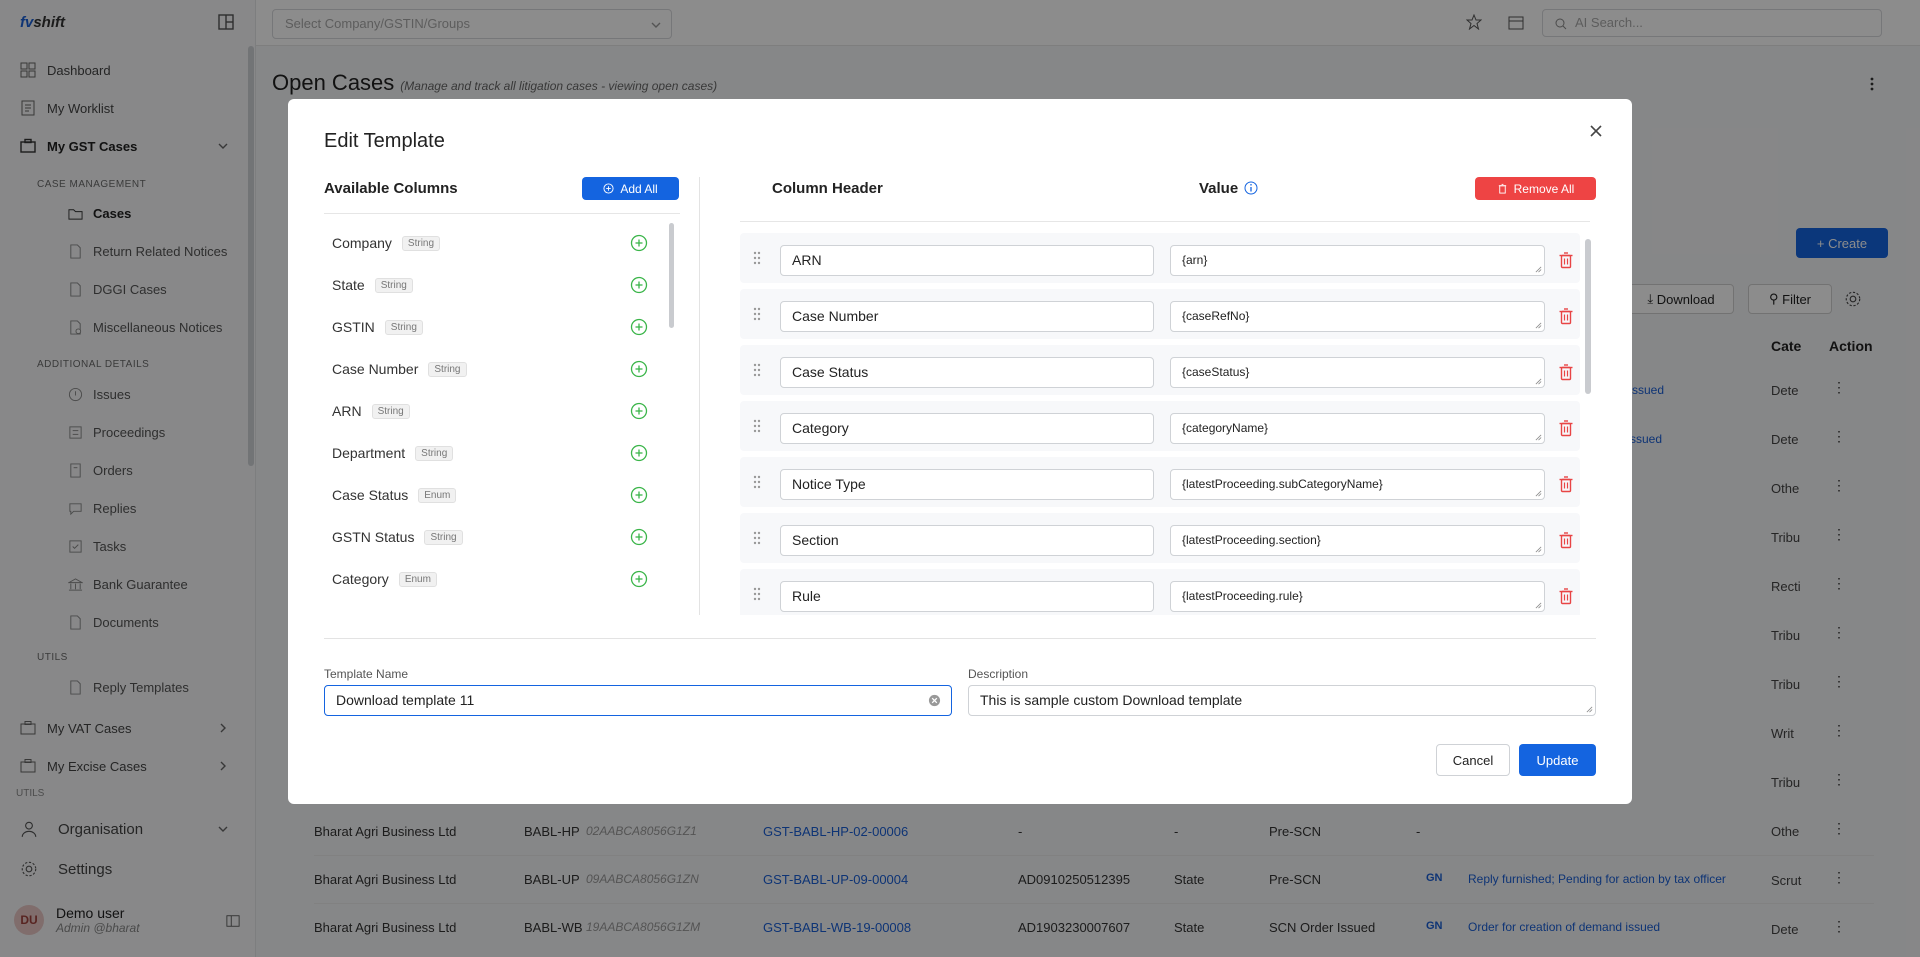 The width and height of the screenshot is (1920, 957). I want to click on value-input: {latestProceeding.rule}, so click(1357, 596).